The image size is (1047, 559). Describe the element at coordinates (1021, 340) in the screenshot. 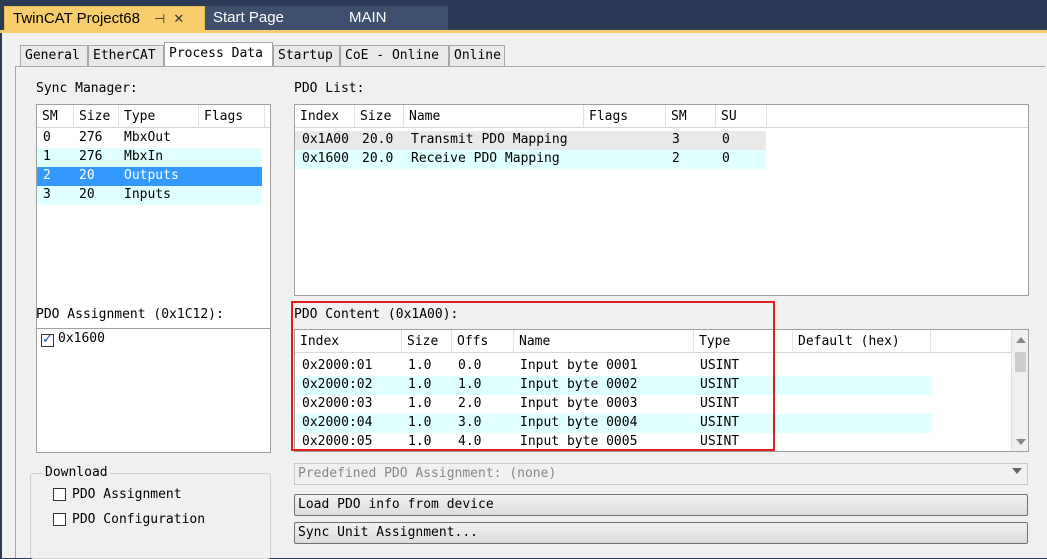

I see `scroll-up-arrow-icon` at that location.